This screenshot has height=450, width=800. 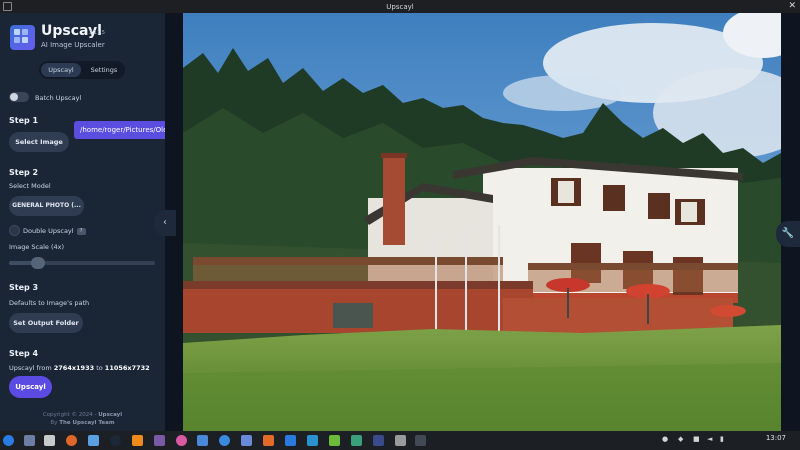 What do you see at coordinates (49, 303) in the screenshot?
I see `output-folder-desc: Defaults to Image's path` at bounding box center [49, 303].